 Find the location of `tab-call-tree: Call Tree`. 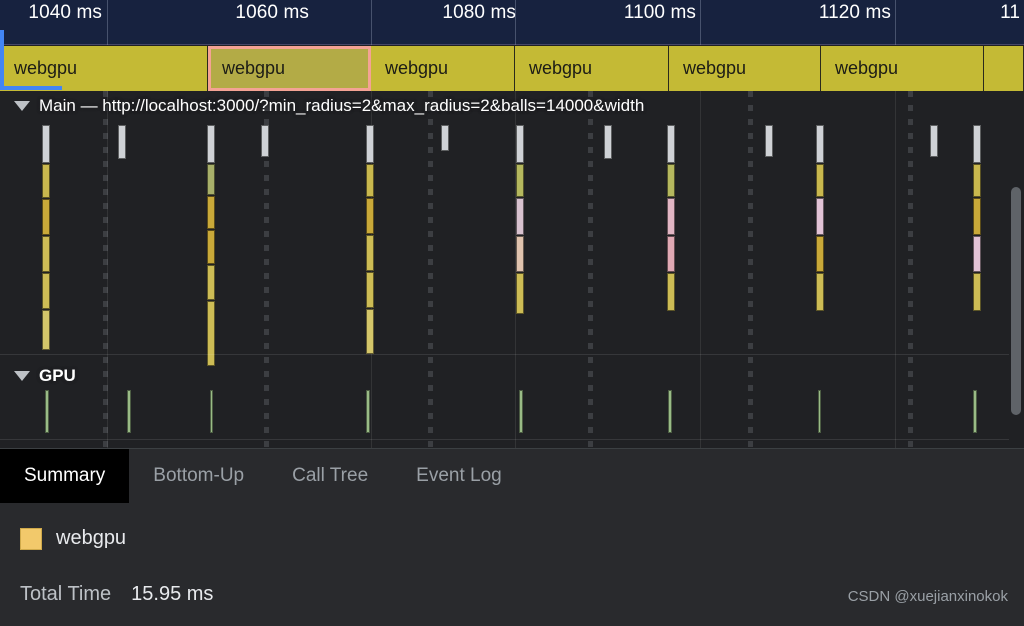

tab-call-tree: Call Tree is located at coordinates (330, 476).